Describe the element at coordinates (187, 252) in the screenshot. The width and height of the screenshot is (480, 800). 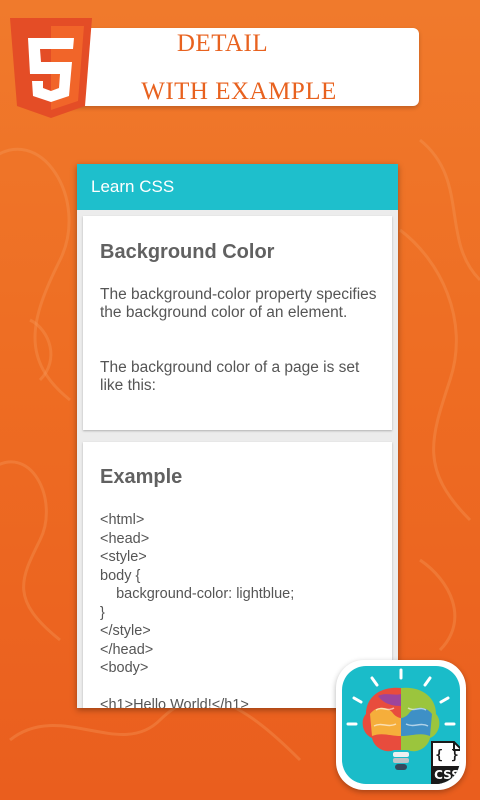
I see `card-title-background-color: Background Color` at that location.